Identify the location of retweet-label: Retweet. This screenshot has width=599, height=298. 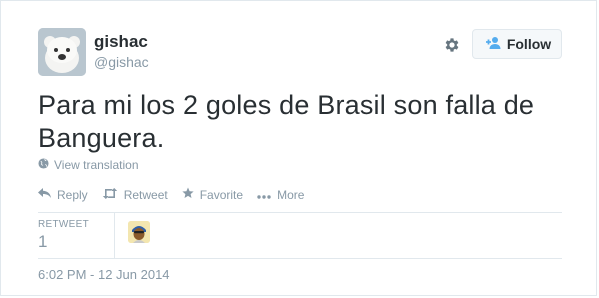
(145, 194).